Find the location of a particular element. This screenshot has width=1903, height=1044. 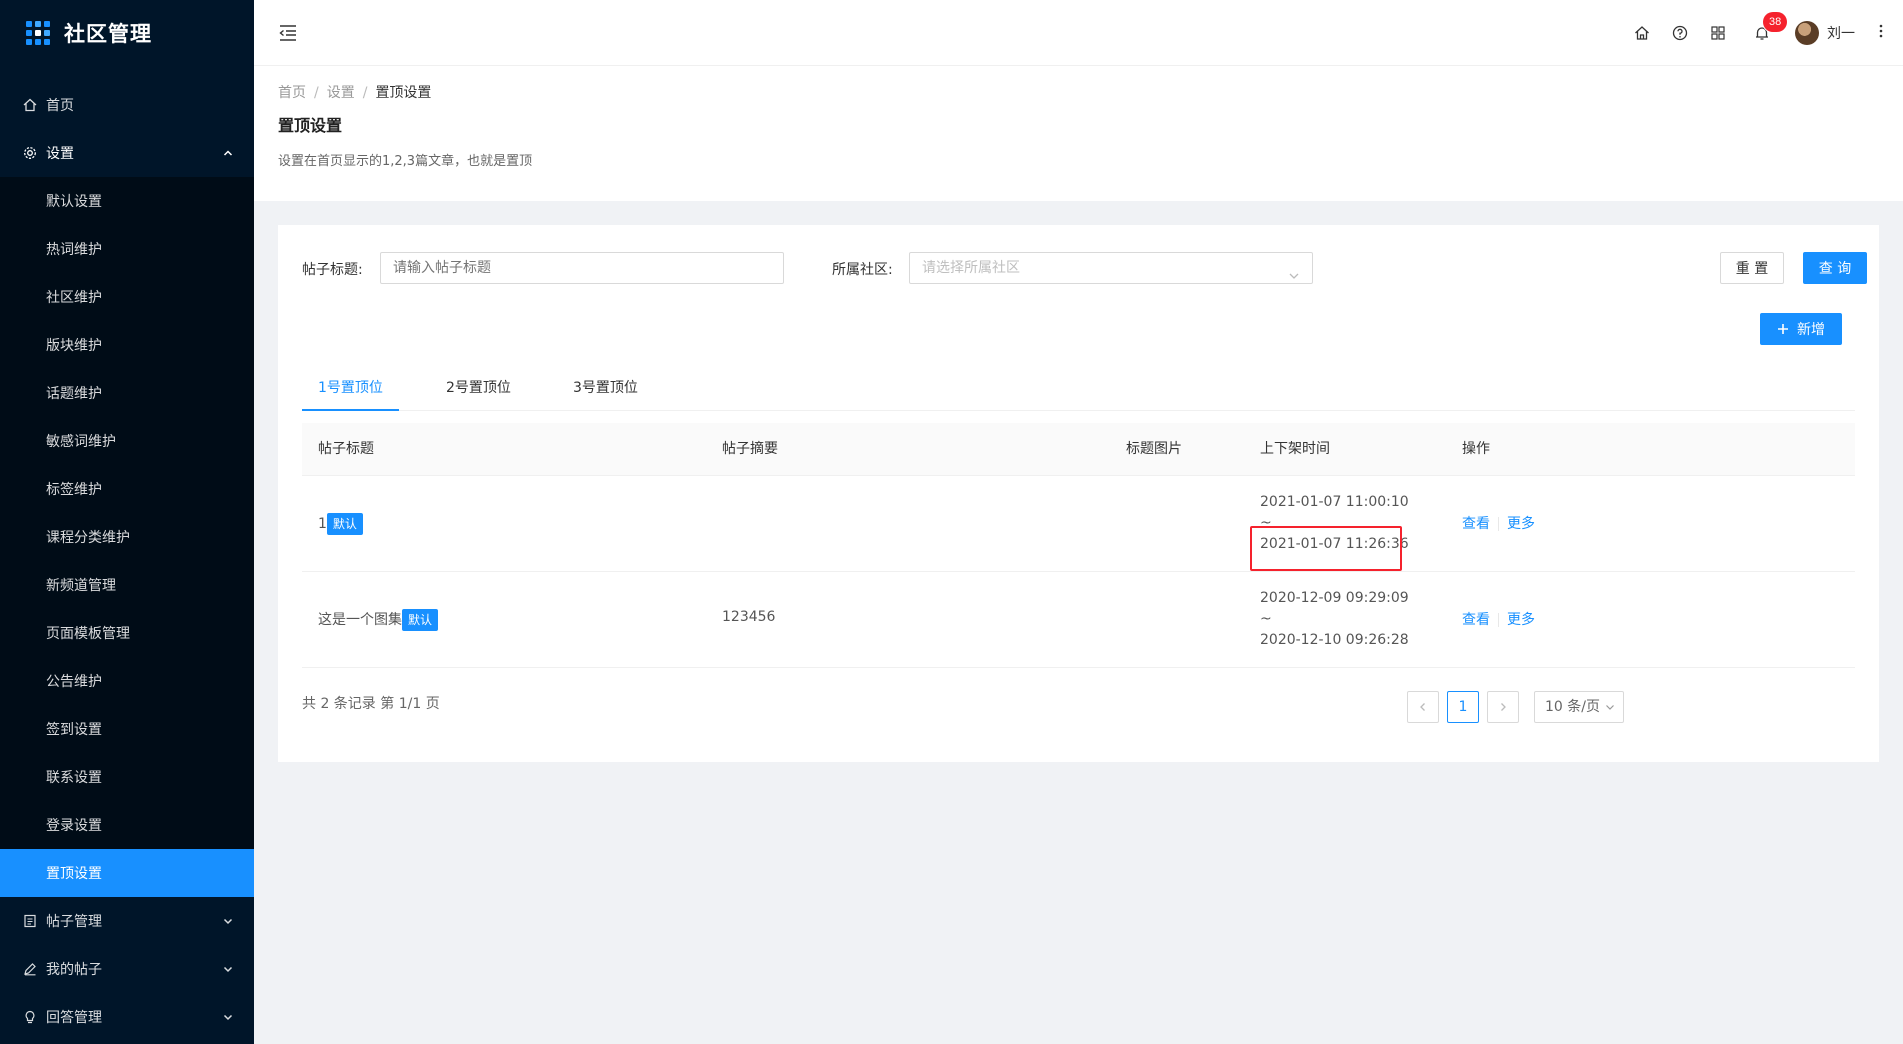

page-description: 设置在首页显示的1,2,3篇文章，也就是置顶 is located at coordinates (405, 161).